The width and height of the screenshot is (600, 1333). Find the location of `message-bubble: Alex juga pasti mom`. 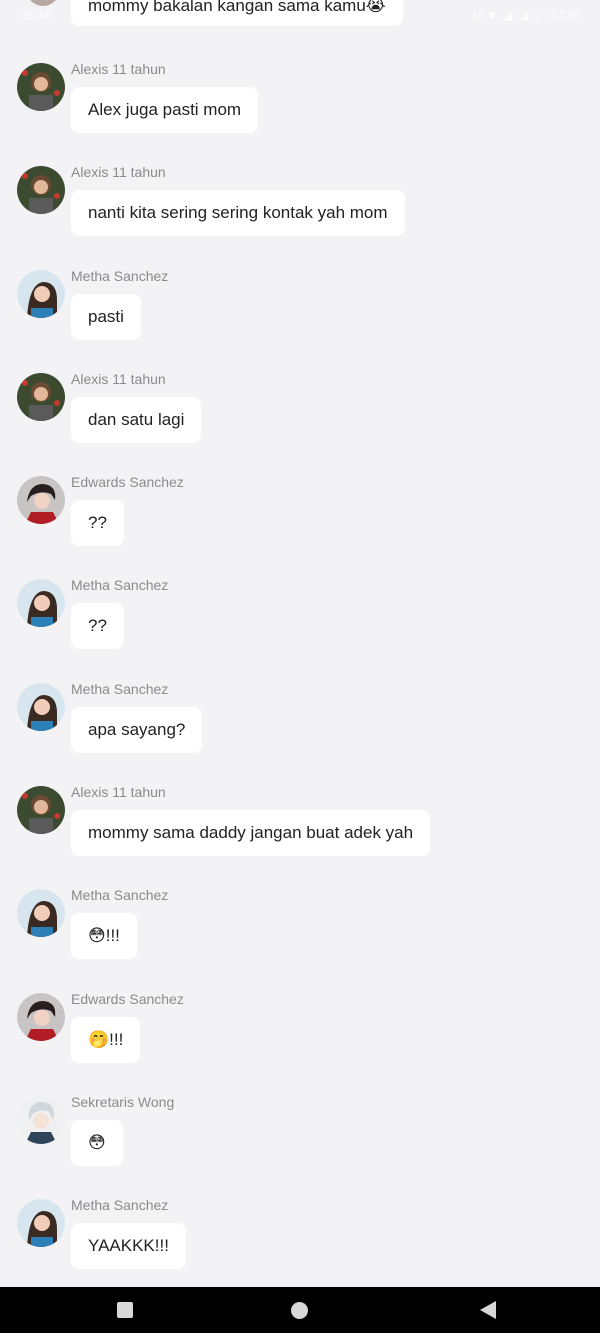

message-bubble: Alex juga pasti mom is located at coordinates (165, 110).